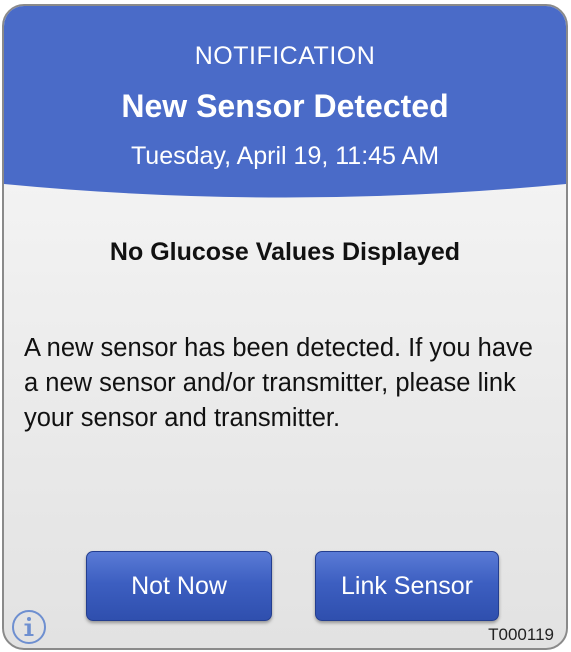 This screenshot has width=571, height=652. I want to click on info-icon, so click(29, 627).